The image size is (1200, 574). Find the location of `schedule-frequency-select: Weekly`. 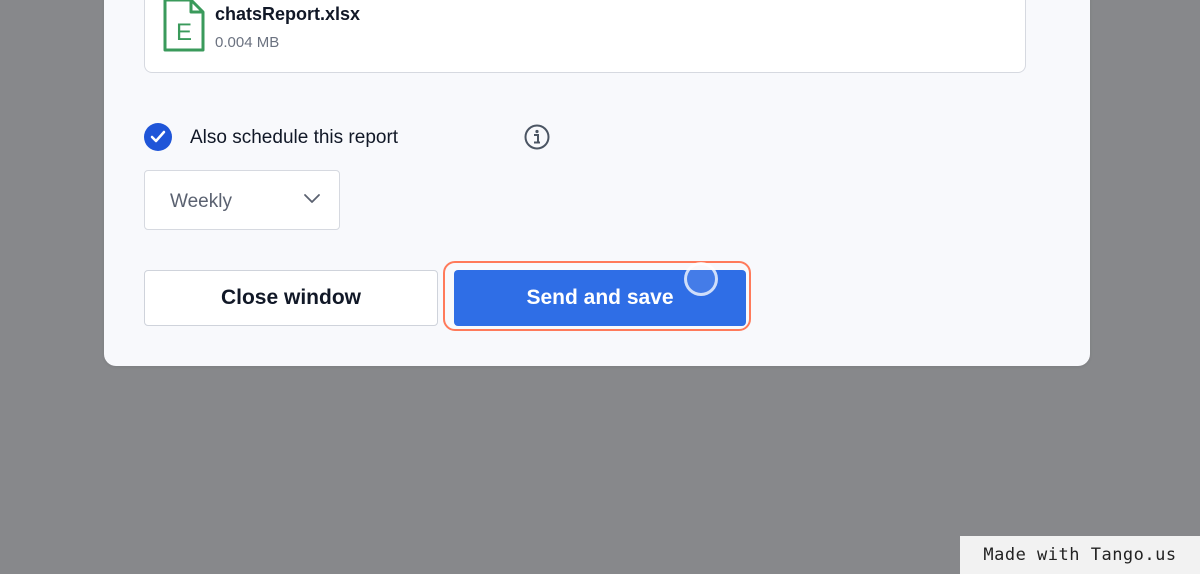

schedule-frequency-select: Weekly is located at coordinates (242, 200).